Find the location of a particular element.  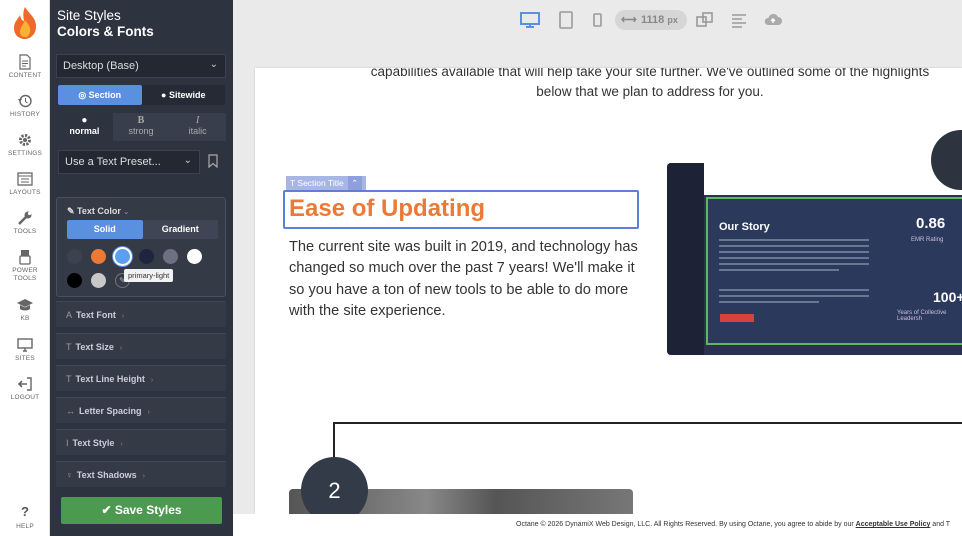

rail-tools: TOOLS is located at coordinates (25, 223).